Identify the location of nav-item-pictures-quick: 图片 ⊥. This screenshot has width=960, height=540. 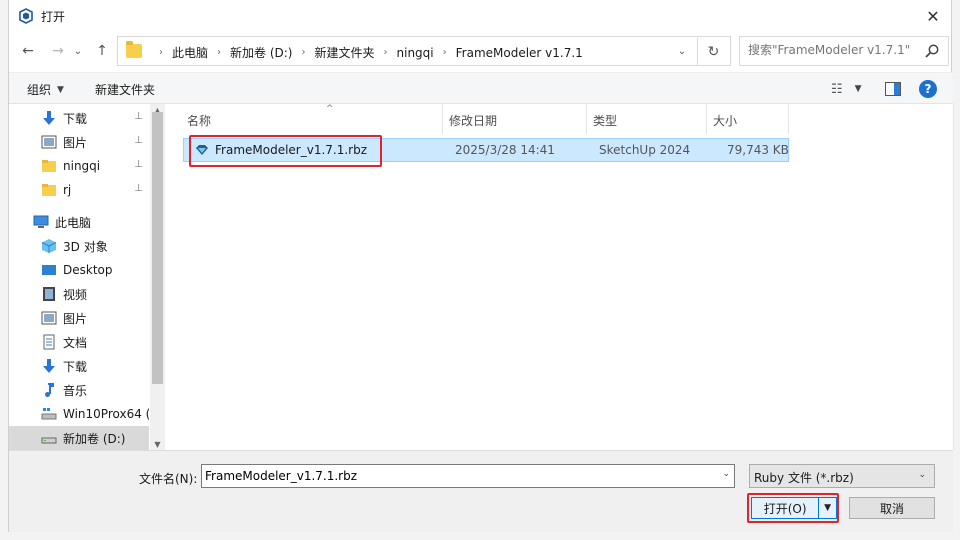
(79, 142).